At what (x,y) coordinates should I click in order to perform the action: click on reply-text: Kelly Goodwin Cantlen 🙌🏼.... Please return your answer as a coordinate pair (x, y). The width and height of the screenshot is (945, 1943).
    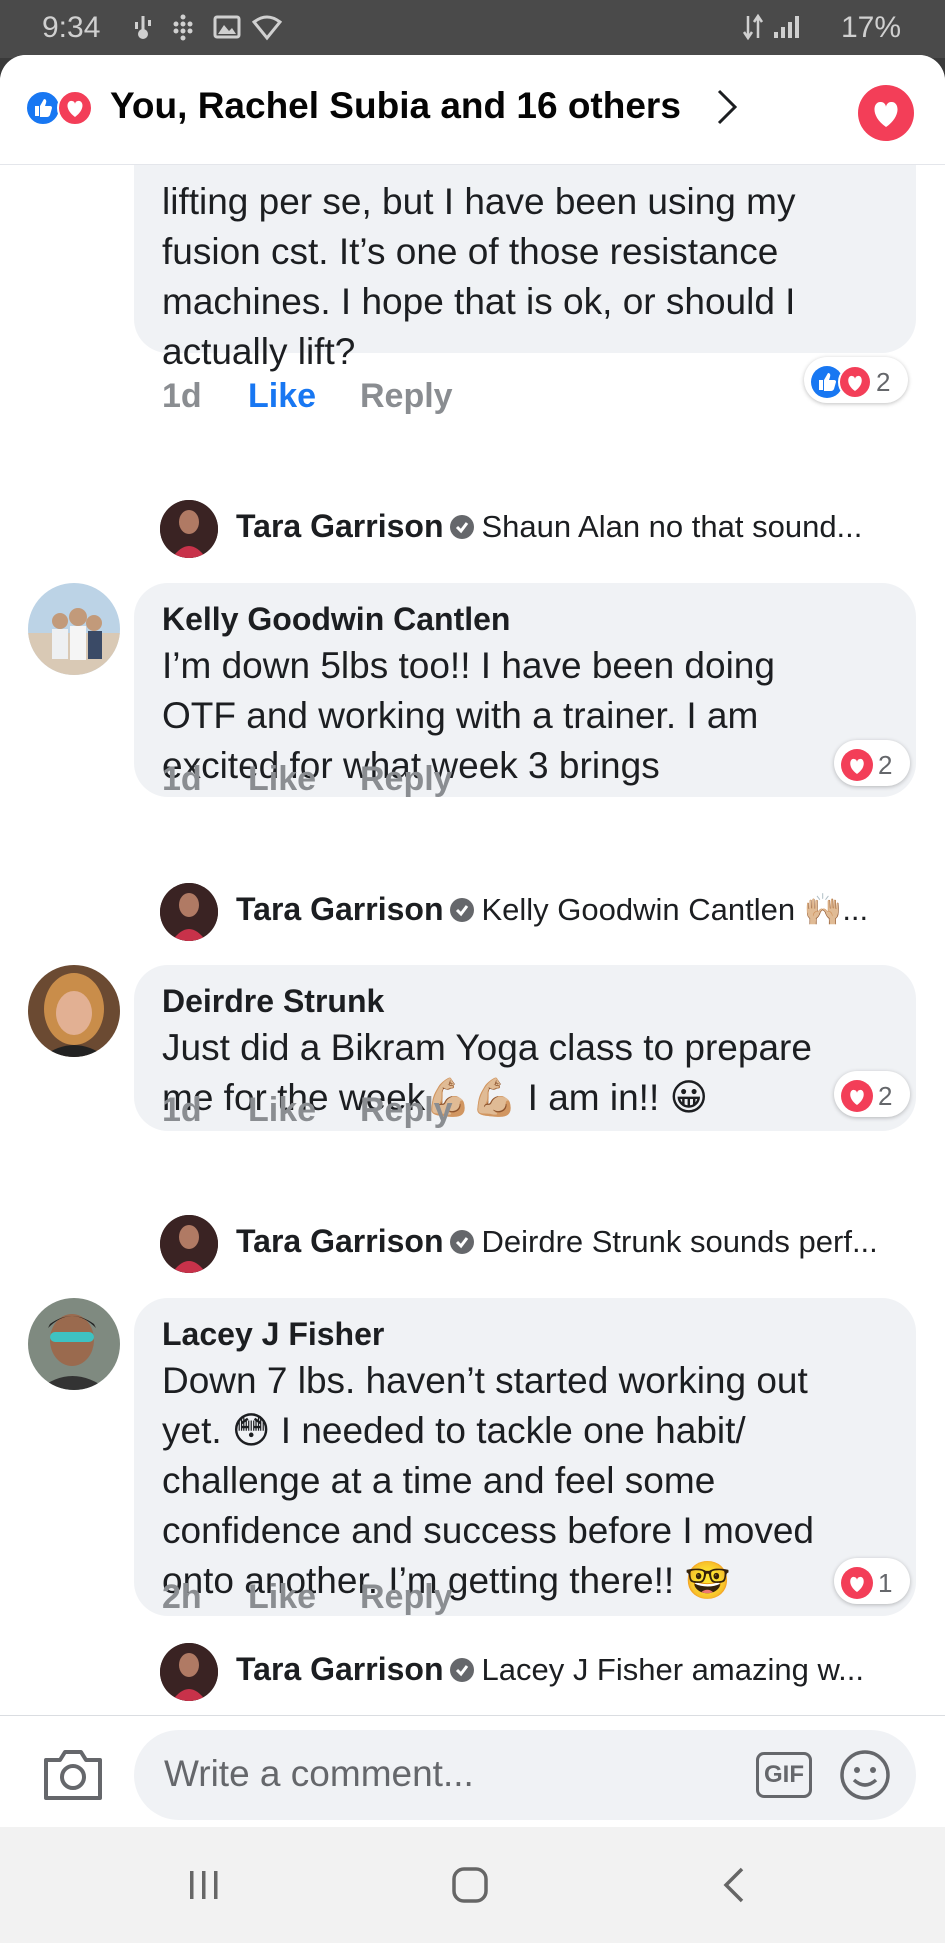
    Looking at the image, I should click on (675, 909).